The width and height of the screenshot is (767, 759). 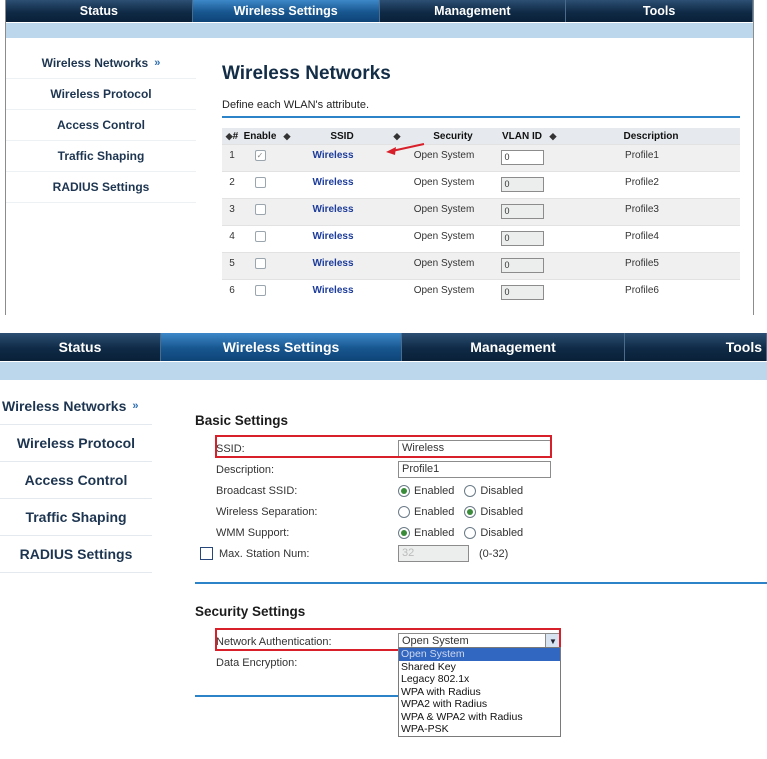 What do you see at coordinates (483, 553) in the screenshot?
I see `max-station-row: Max. Station Num: 32 (0-32)` at bounding box center [483, 553].